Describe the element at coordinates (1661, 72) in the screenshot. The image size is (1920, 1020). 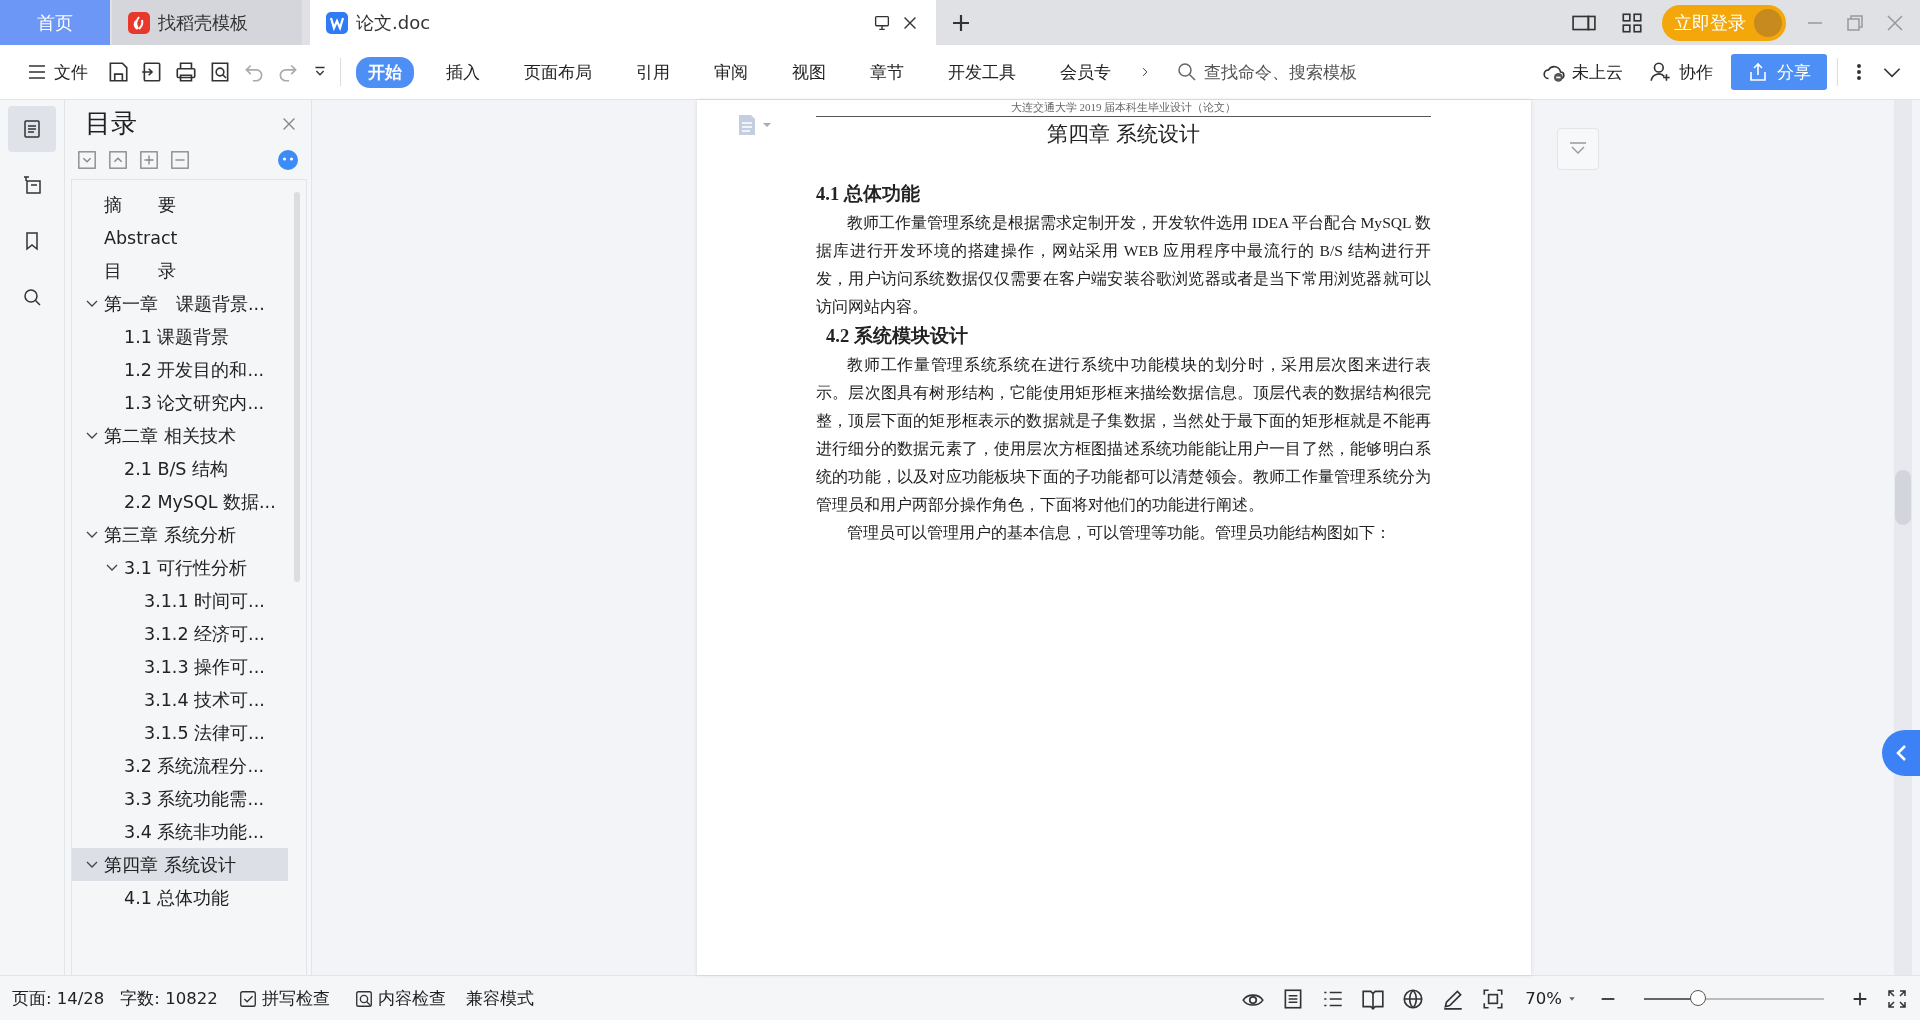
I see `add-user-icon` at that location.